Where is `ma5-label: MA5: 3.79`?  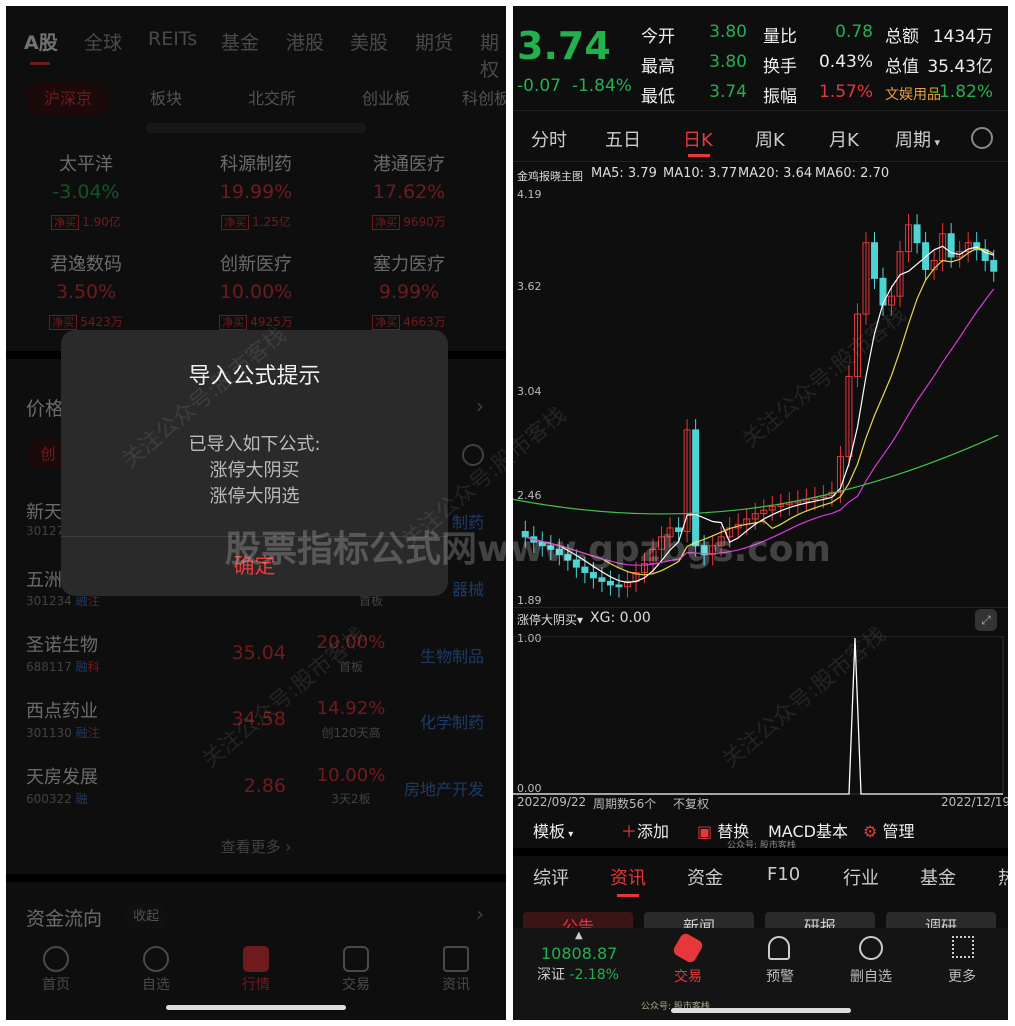
ma5-label: MA5: 3.79 is located at coordinates (624, 173).